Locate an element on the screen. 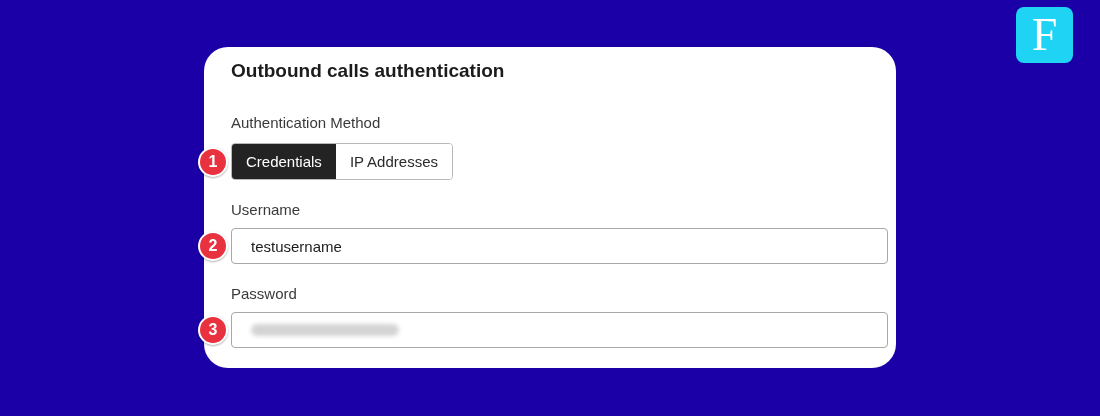 The image size is (1100, 416). step-badge: 1 is located at coordinates (213, 161).